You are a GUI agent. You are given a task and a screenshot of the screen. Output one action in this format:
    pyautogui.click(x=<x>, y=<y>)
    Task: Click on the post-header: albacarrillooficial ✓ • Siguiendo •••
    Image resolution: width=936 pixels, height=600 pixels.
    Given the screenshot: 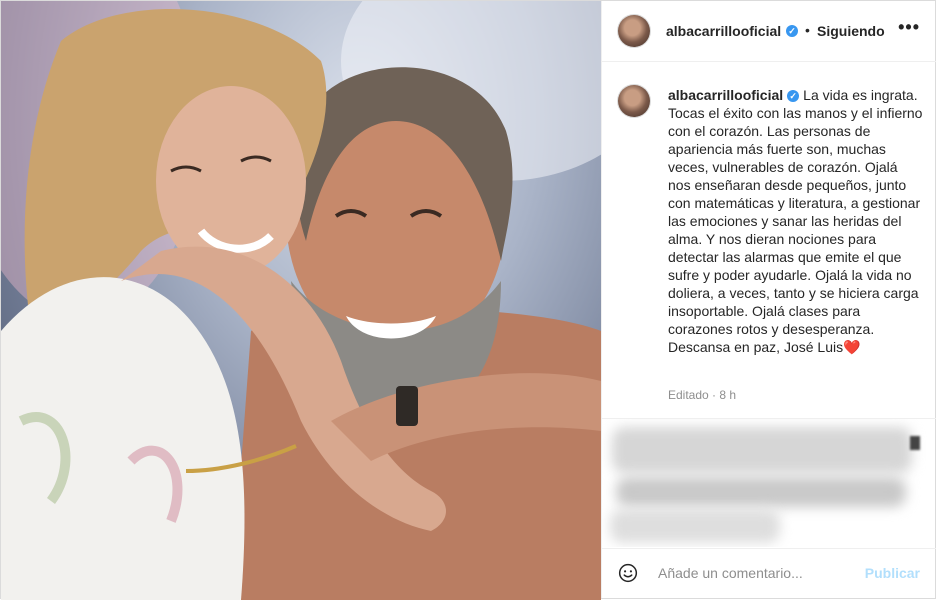 What is the action you would take?
    pyautogui.click(x=769, y=31)
    